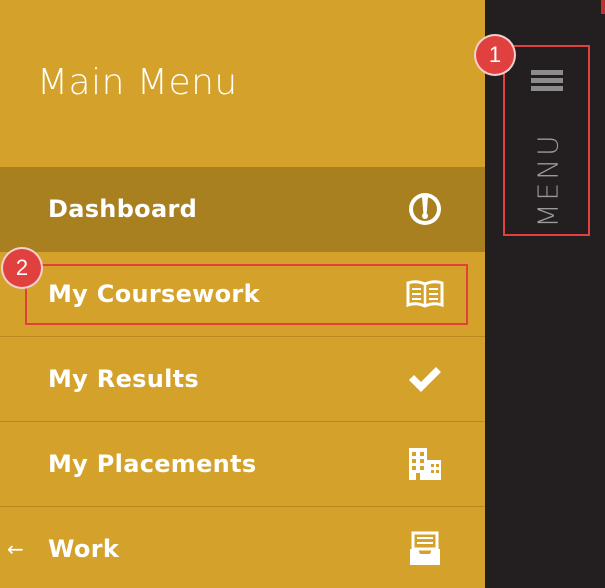 This screenshot has height=588, width=605. I want to click on menu-item-my-placements: My Placements, so click(242, 464).